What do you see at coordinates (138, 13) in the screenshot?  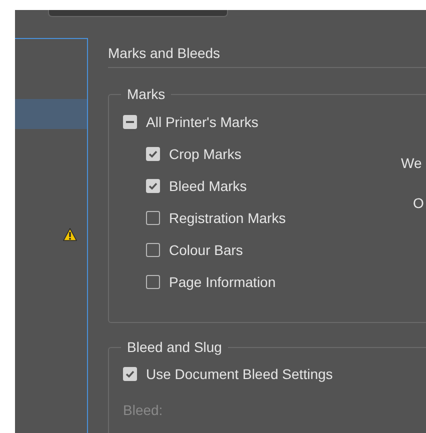 I see `dropdown-field` at bounding box center [138, 13].